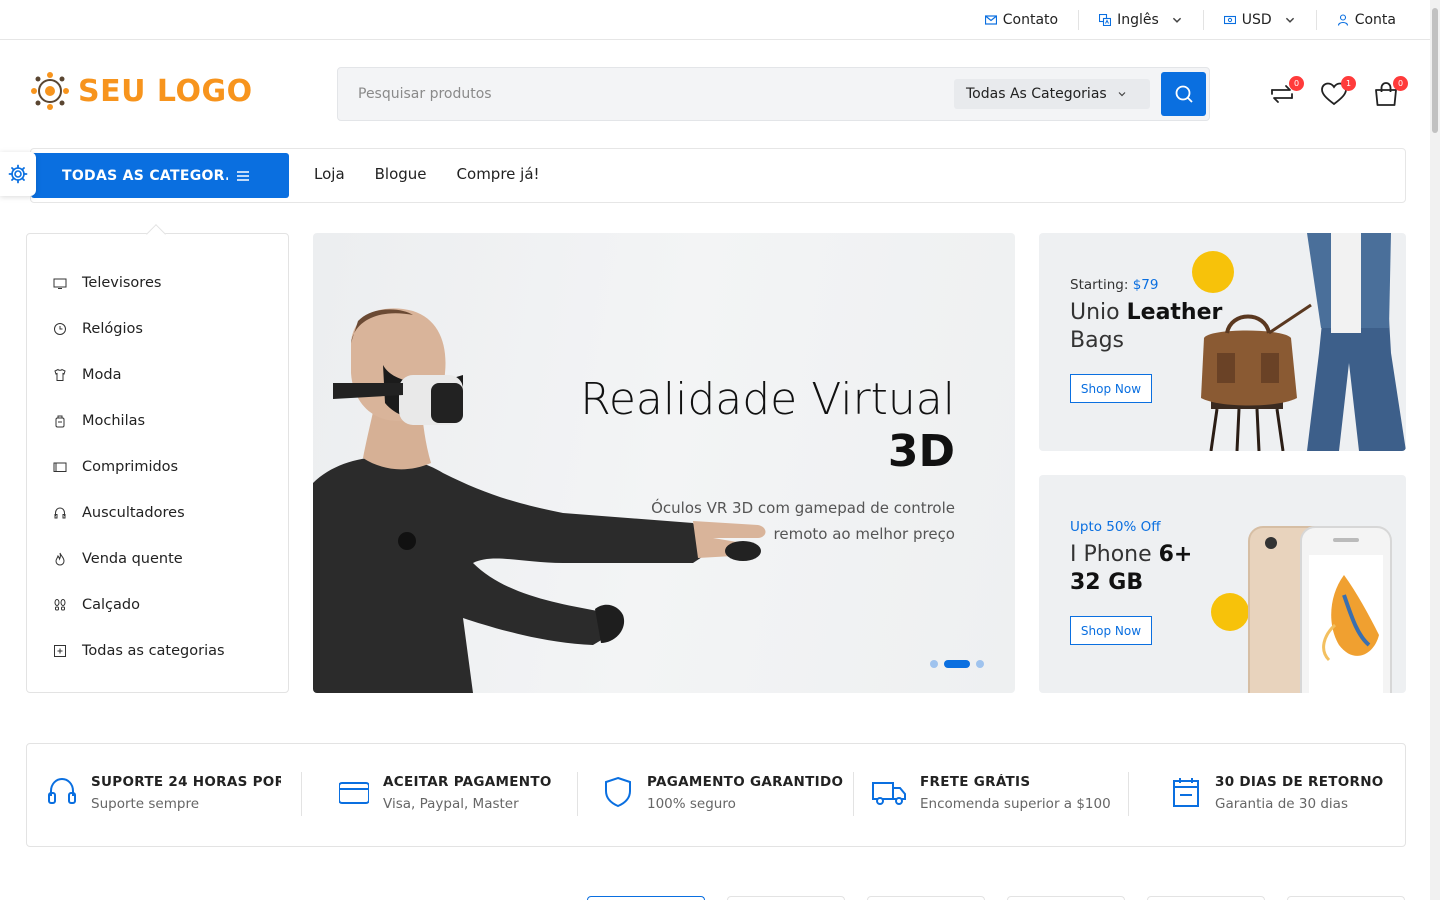 This screenshot has width=1440, height=900. I want to click on header-actions: 0 1 0, so click(1338, 92).